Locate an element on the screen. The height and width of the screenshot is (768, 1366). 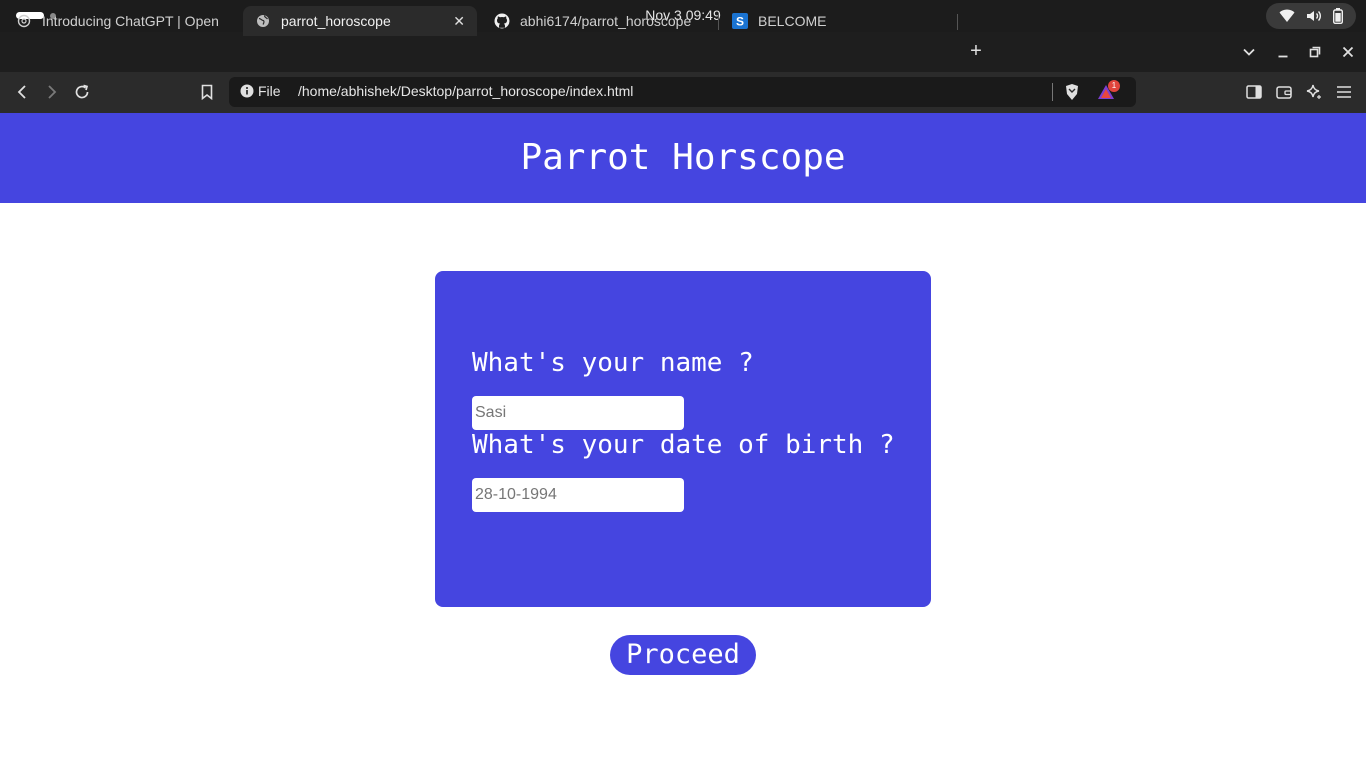
url-divider is located at coordinates (1052, 92).